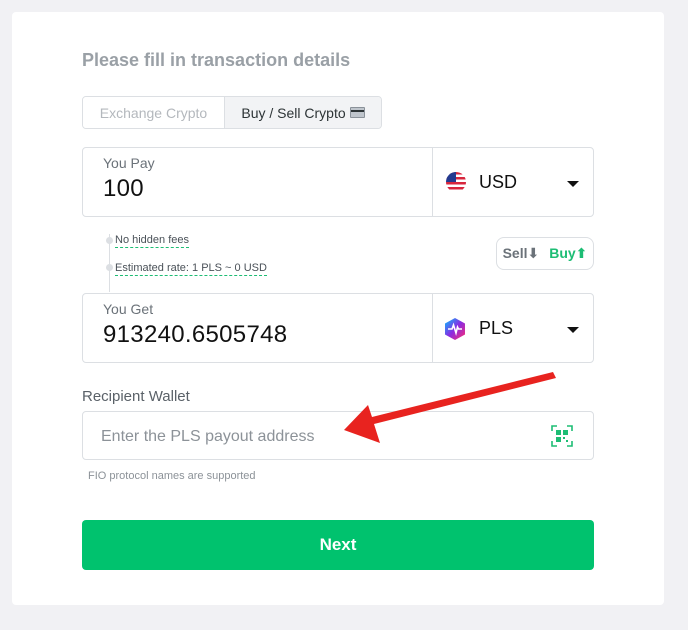 This screenshot has width=688, height=630. Describe the element at coordinates (136, 396) in the screenshot. I see `recipient-wallet-label: Recipient Wallet` at that location.